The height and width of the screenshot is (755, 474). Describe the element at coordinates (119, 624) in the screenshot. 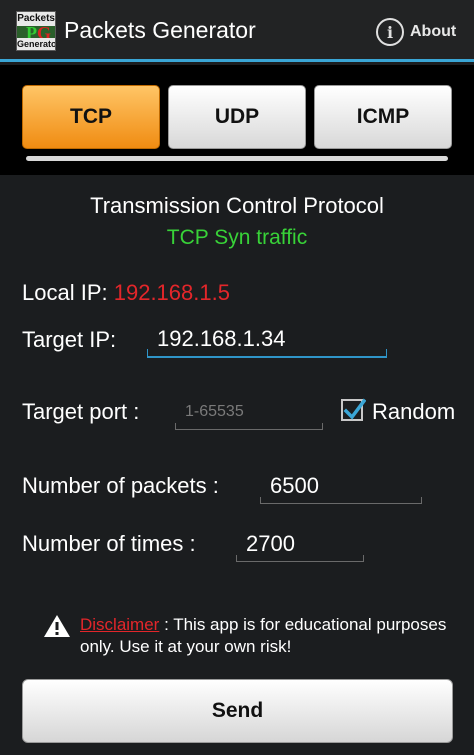

I see `disclaimer-label: Disclaimer` at that location.